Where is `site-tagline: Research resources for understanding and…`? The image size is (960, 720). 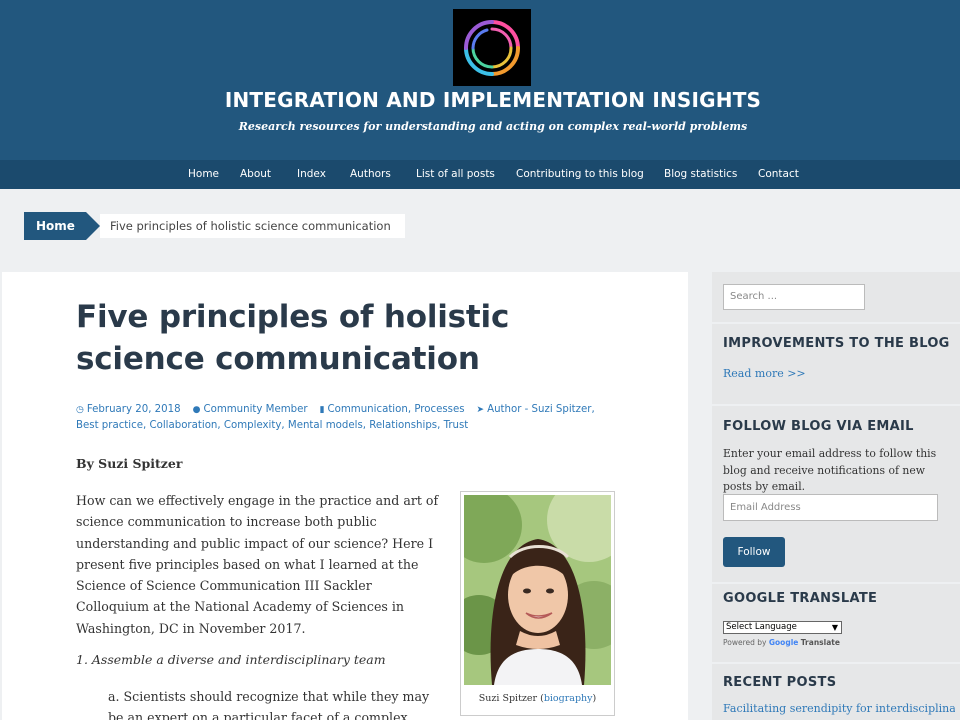
site-tagline: Research resources for understanding and… is located at coordinates (493, 126).